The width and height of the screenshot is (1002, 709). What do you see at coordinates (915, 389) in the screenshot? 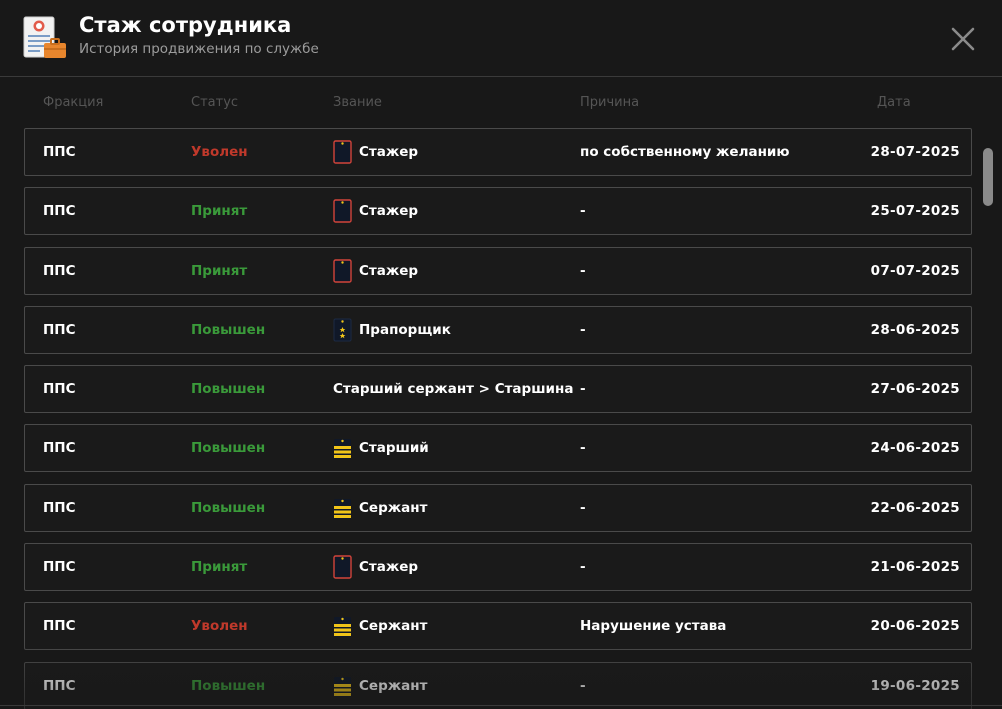
I see `date-cell: 27-06-2025` at bounding box center [915, 389].